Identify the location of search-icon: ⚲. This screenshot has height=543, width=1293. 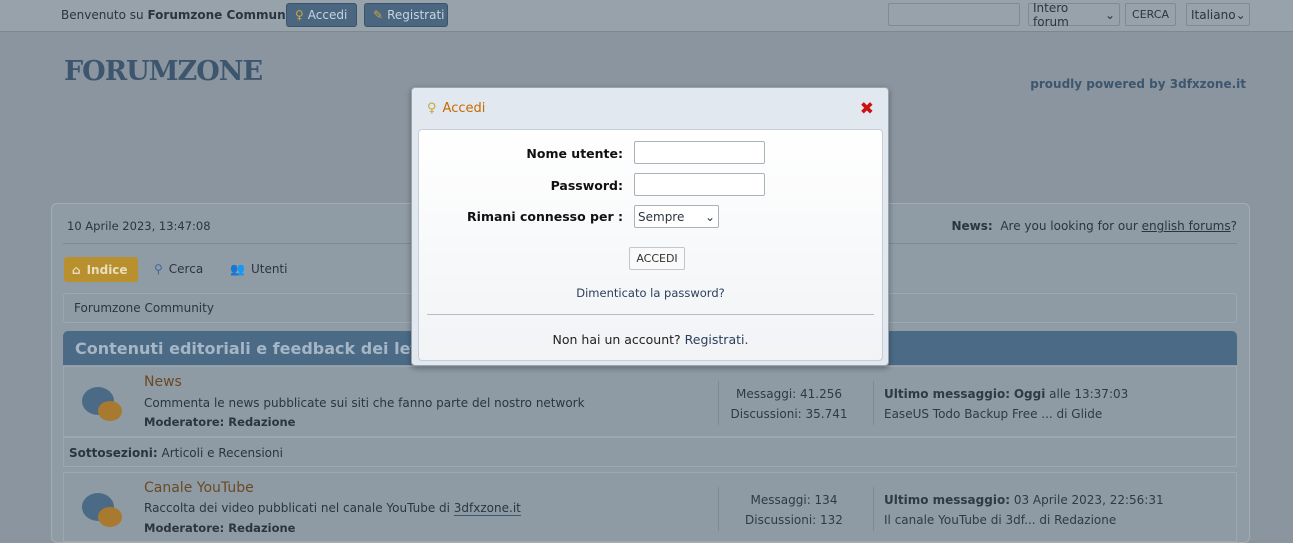
(158, 269).